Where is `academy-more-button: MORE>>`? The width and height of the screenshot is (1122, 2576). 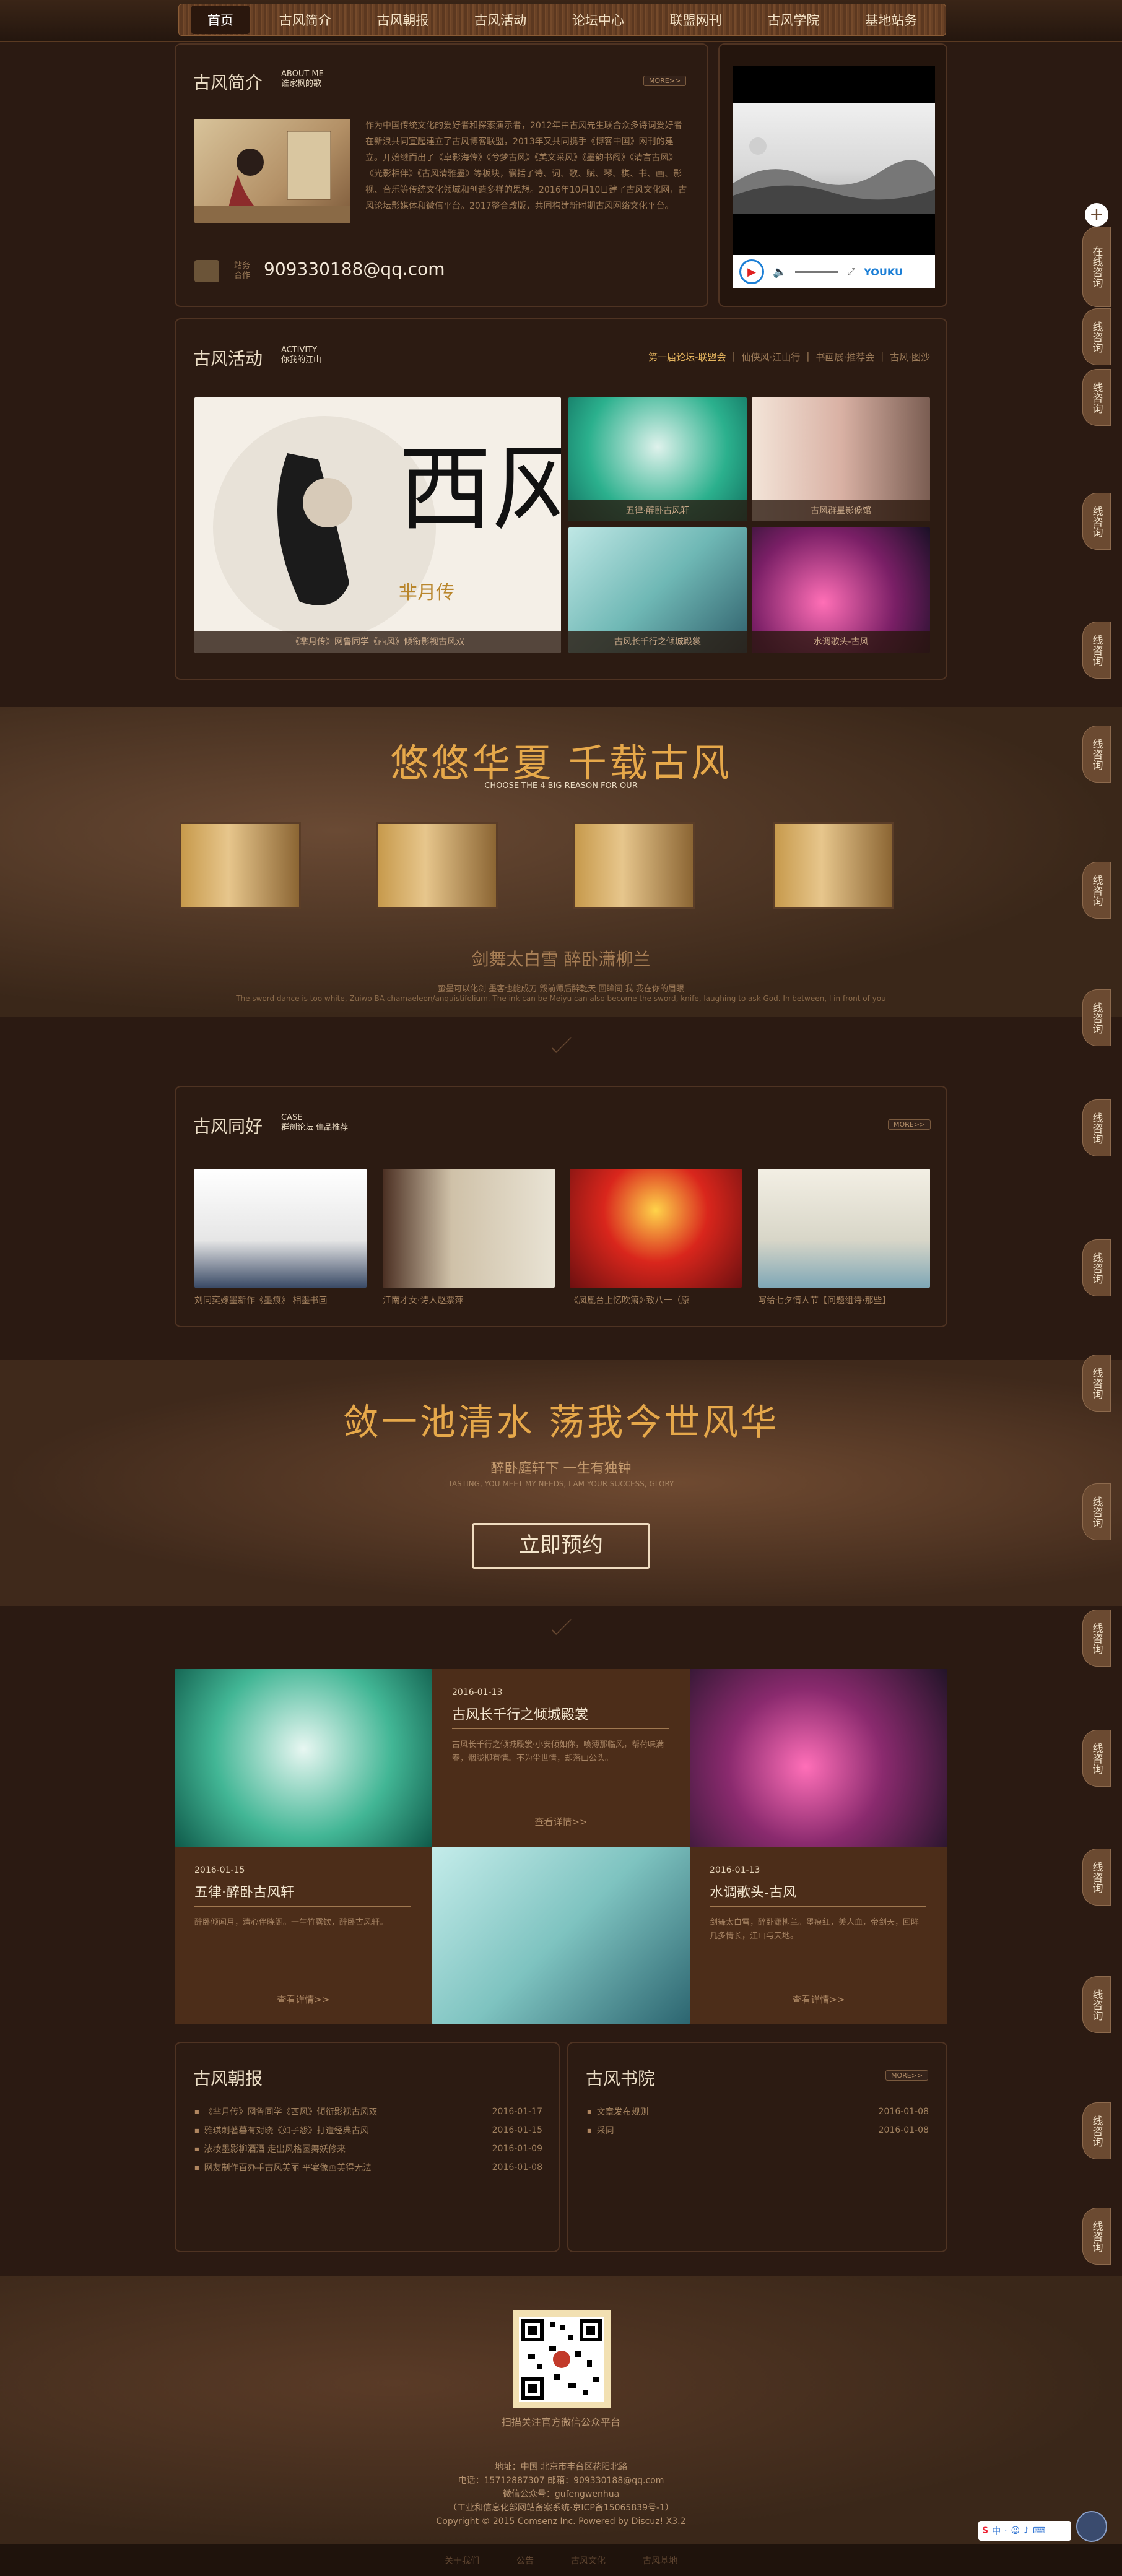
academy-more-button: MORE>> is located at coordinates (907, 2075).